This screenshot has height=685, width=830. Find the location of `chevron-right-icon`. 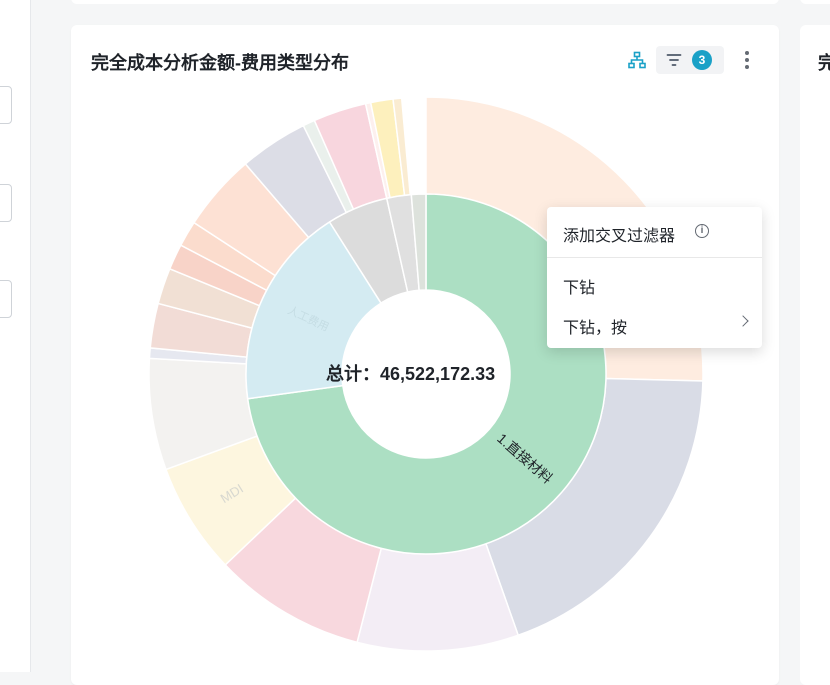

chevron-right-icon is located at coordinates (743, 321).